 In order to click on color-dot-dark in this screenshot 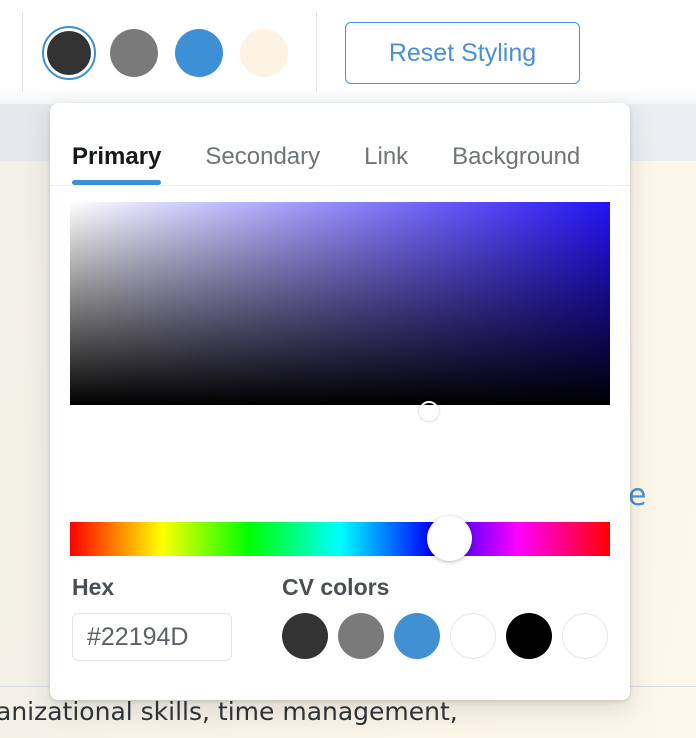, I will do `click(69, 53)`.